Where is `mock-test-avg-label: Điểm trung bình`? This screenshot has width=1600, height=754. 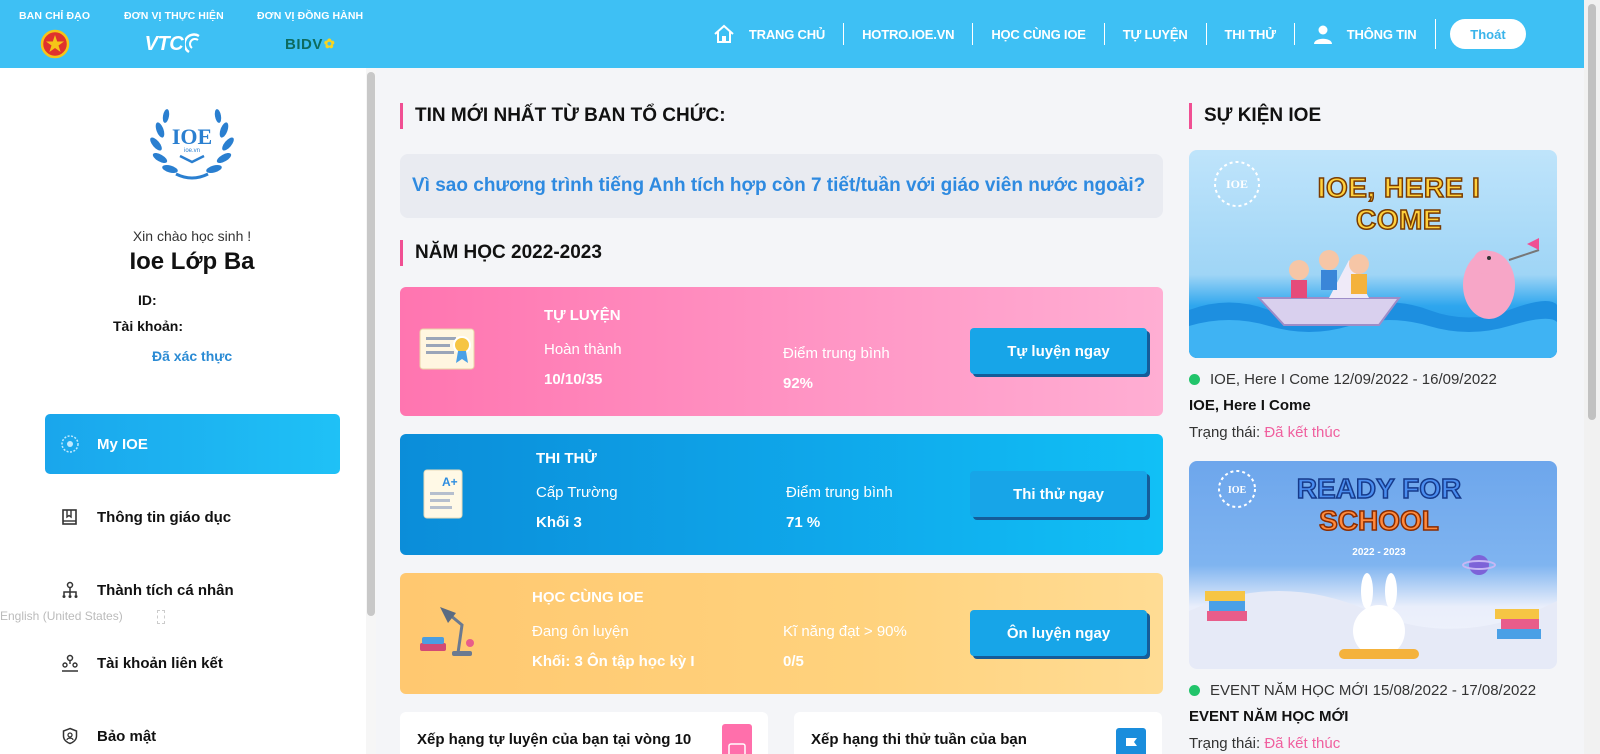
mock-test-avg-label: Điểm trung bình is located at coordinates (839, 492).